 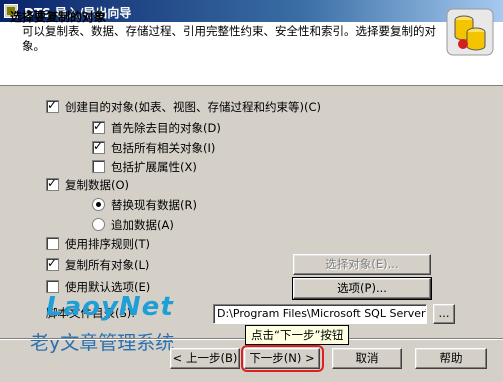 I want to click on watermark-subtitle: 老y文章管理系统, so click(x=102, y=343).